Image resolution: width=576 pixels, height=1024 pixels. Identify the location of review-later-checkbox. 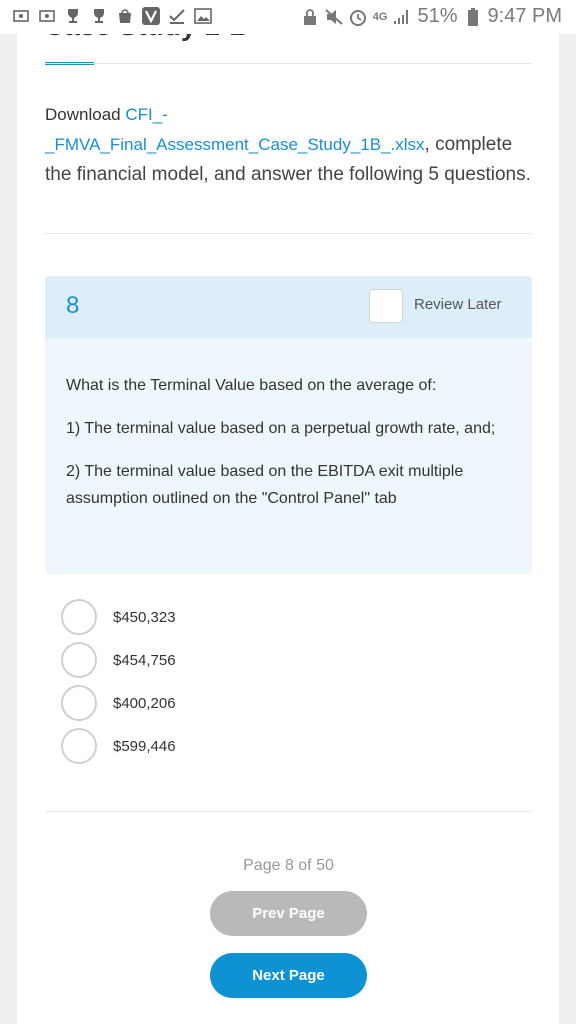
(386, 306).